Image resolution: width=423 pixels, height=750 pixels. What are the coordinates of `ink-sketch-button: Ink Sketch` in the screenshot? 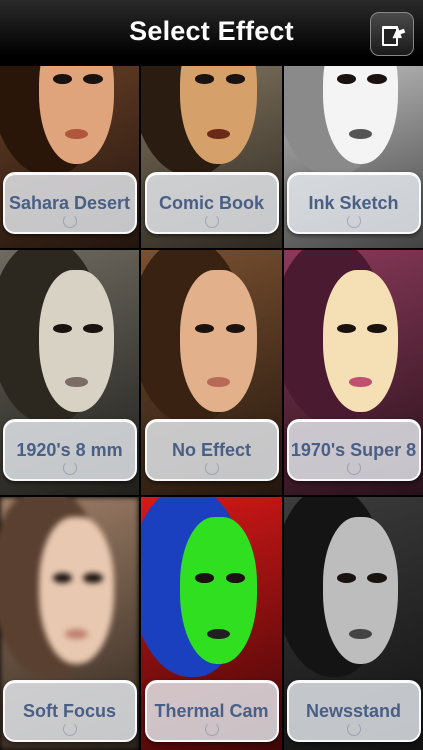 It's located at (353, 203).